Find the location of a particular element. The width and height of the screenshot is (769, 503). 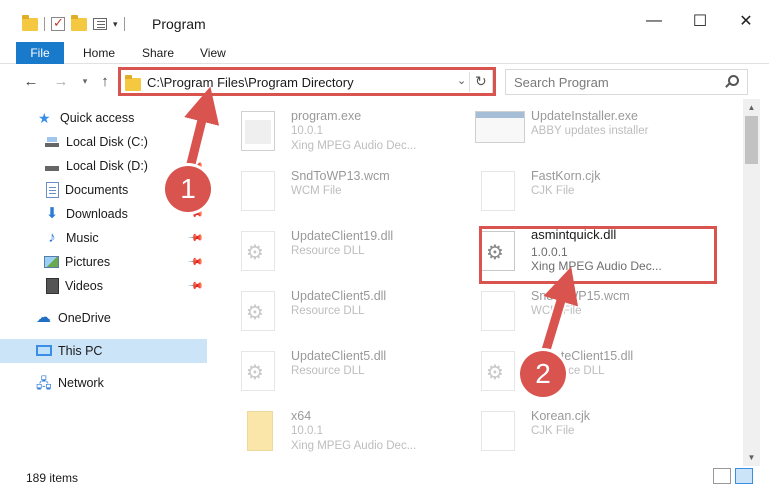

vertical-scrollbar: ▲ ▼ is located at coordinates (751, 282).